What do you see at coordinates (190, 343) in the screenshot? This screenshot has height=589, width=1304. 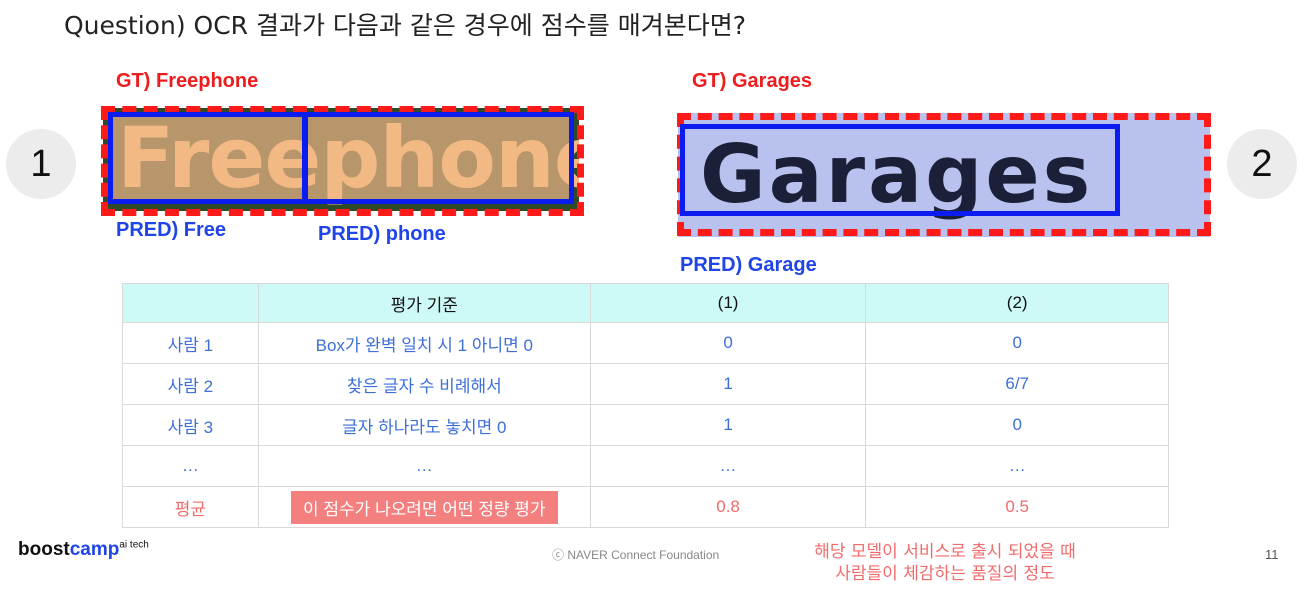 I see `row-person: 사람 1` at bounding box center [190, 343].